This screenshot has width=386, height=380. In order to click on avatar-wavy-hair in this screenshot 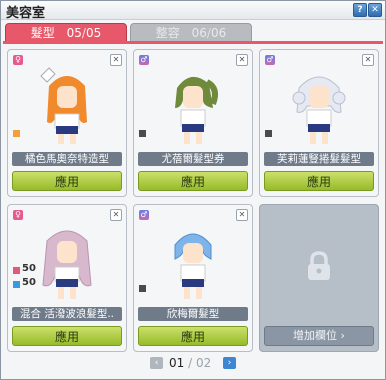, I will do `click(67, 264)`.